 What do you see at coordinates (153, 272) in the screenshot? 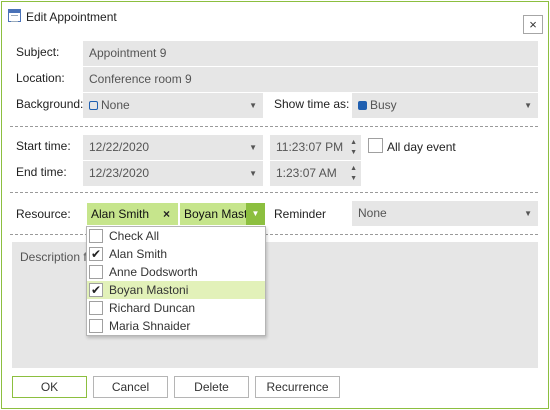
I see `list-item-label: Anne Dodsworth` at bounding box center [153, 272].